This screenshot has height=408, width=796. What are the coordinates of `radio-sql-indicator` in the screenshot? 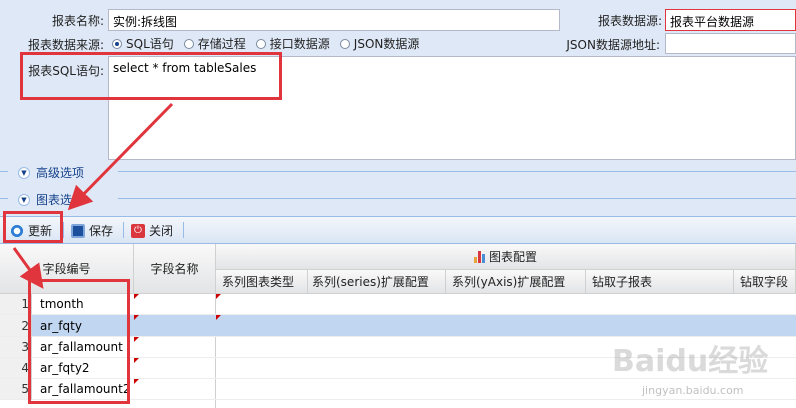 It's located at (117, 43).